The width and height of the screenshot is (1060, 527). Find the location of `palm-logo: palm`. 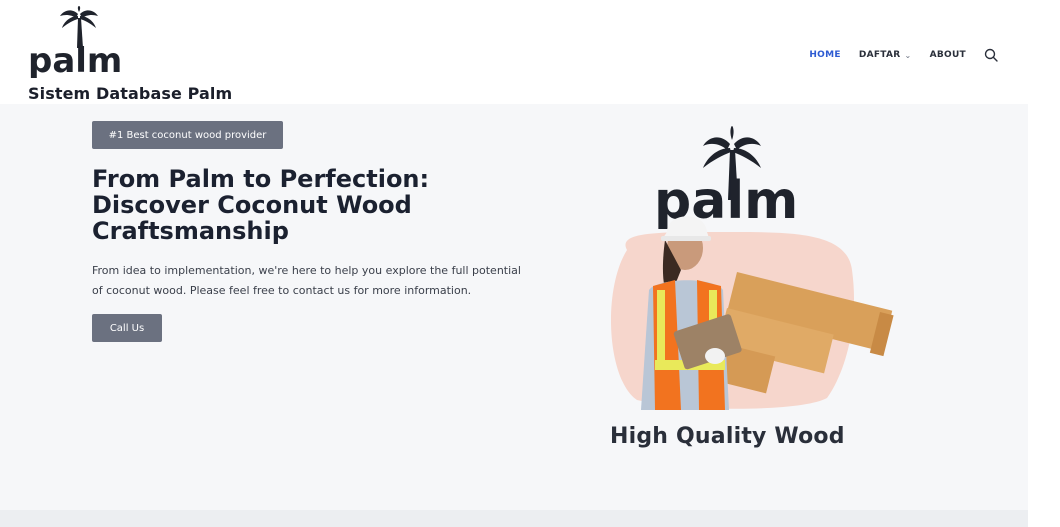

palm-logo: palm is located at coordinates (76, 42).